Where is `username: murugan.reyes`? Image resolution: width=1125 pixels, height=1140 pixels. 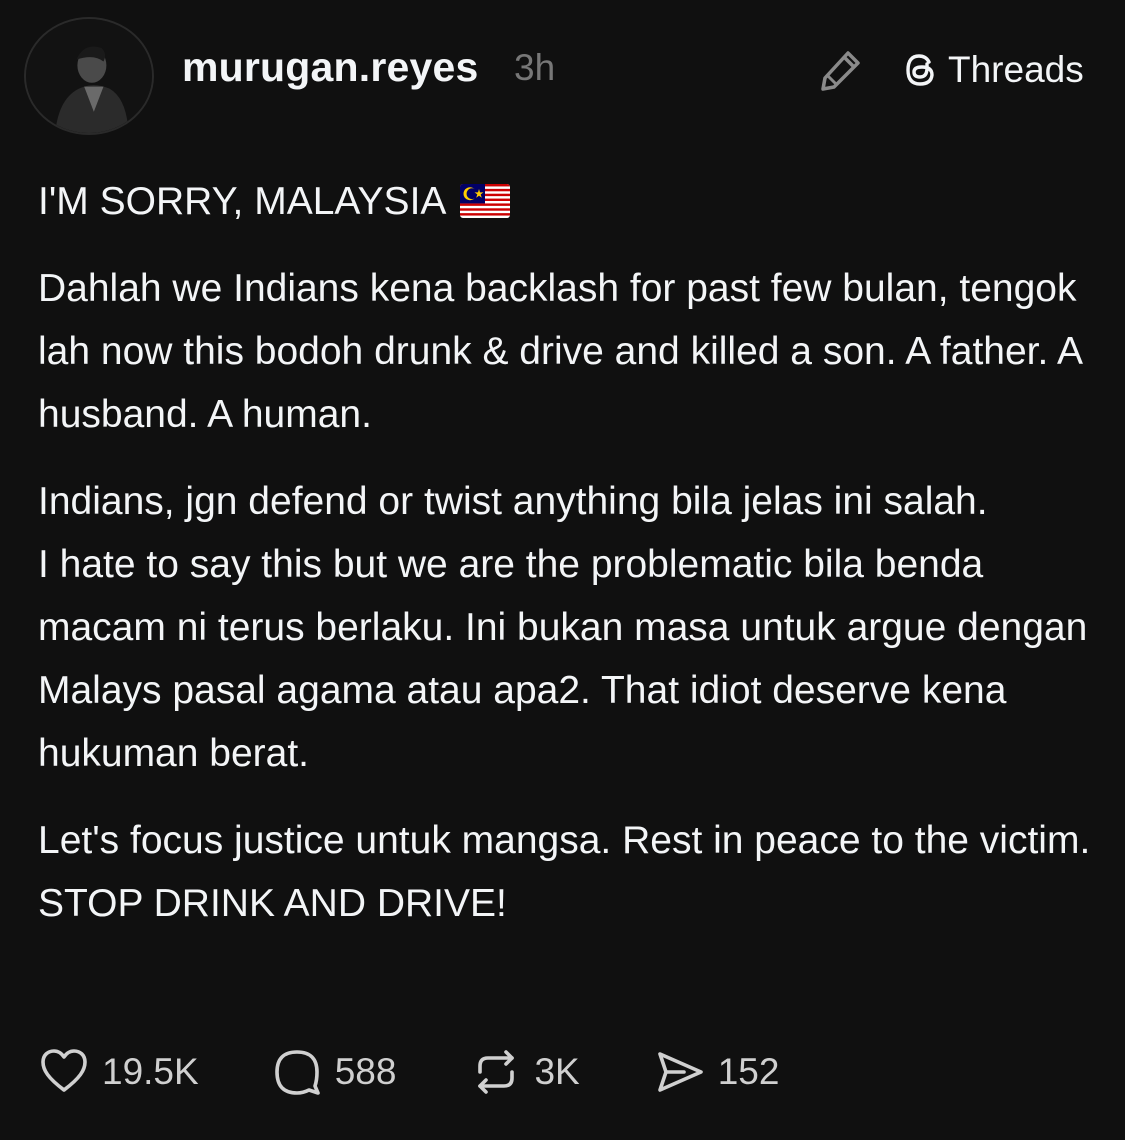 username: murugan.reyes is located at coordinates (330, 67).